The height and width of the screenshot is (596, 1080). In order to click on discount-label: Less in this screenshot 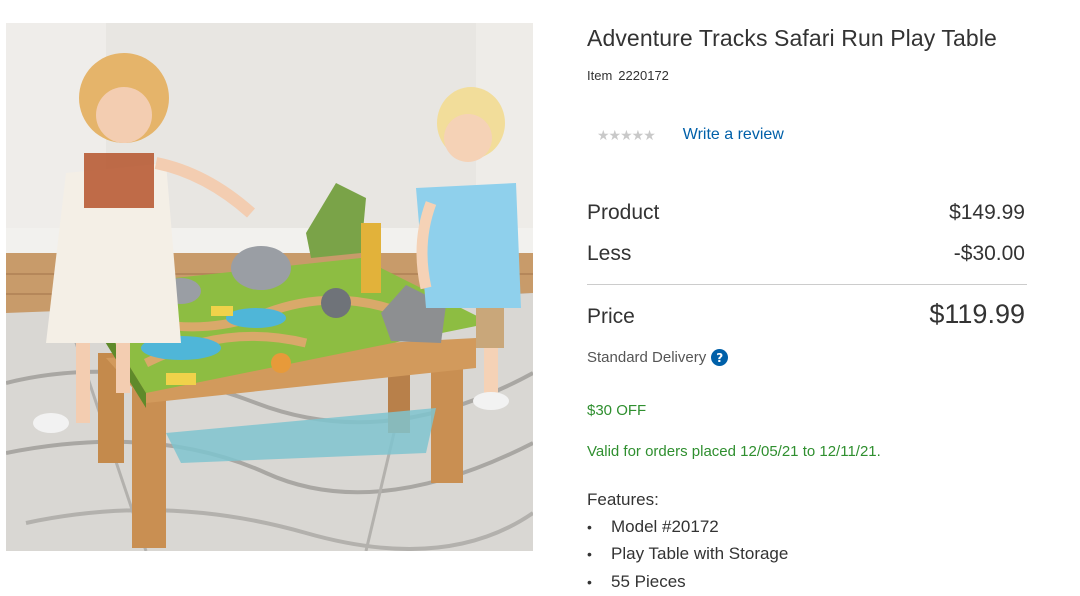, I will do `click(609, 253)`.